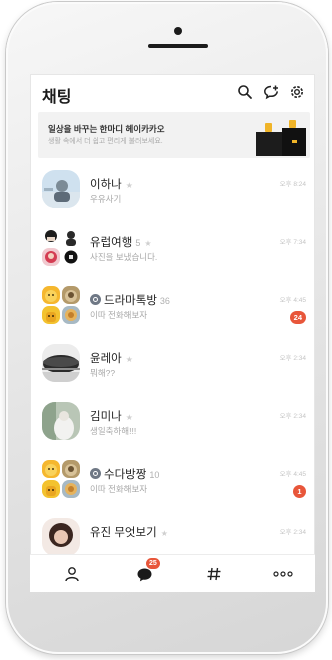 The image size is (332, 660). What do you see at coordinates (106, 199) in the screenshot?
I see `last-message: 우유사기` at bounding box center [106, 199].